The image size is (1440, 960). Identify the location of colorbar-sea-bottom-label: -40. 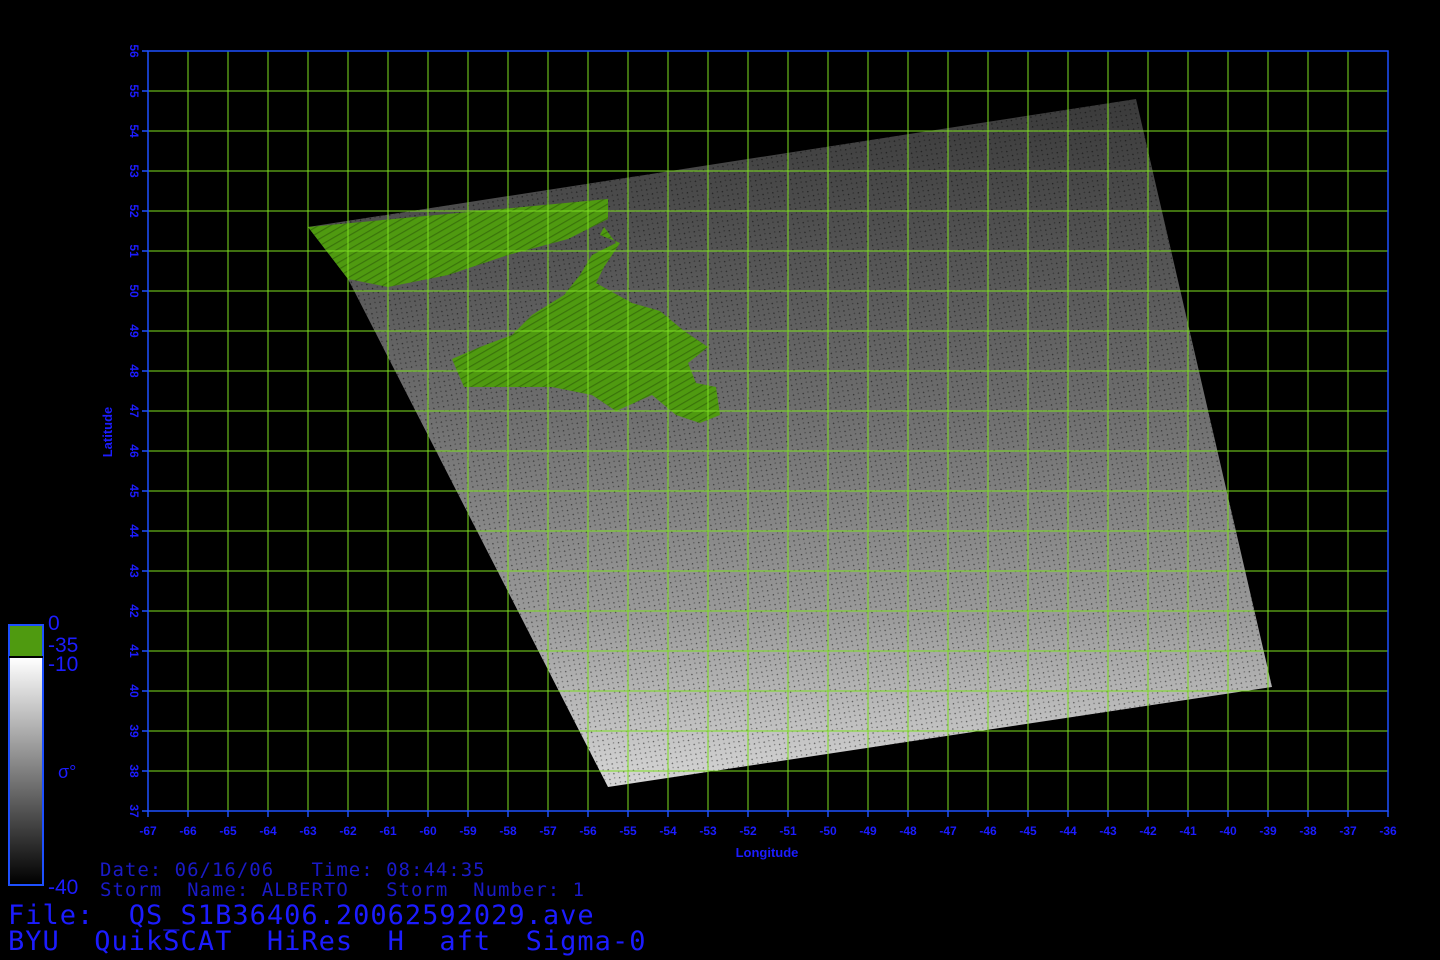
(63, 887).